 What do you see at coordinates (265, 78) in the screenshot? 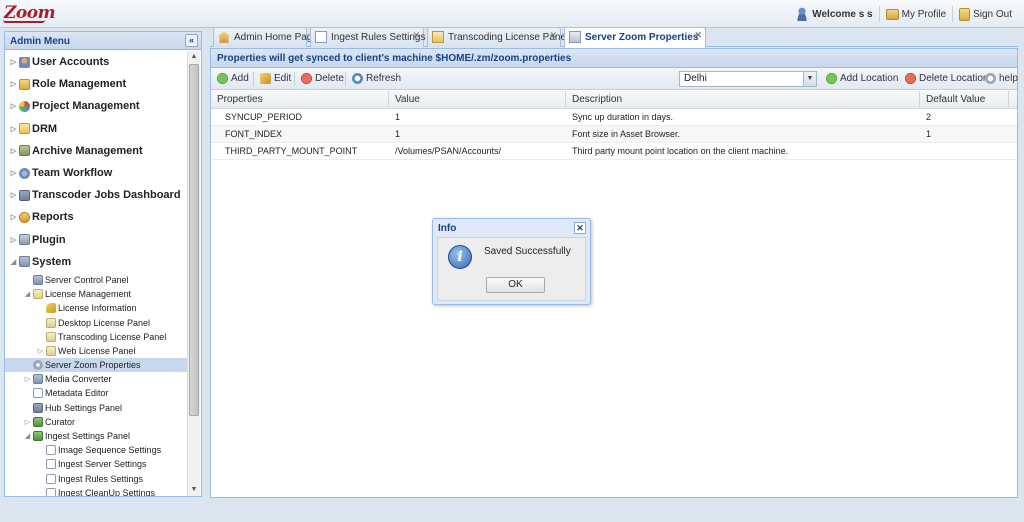
I see `pencil-icon` at bounding box center [265, 78].